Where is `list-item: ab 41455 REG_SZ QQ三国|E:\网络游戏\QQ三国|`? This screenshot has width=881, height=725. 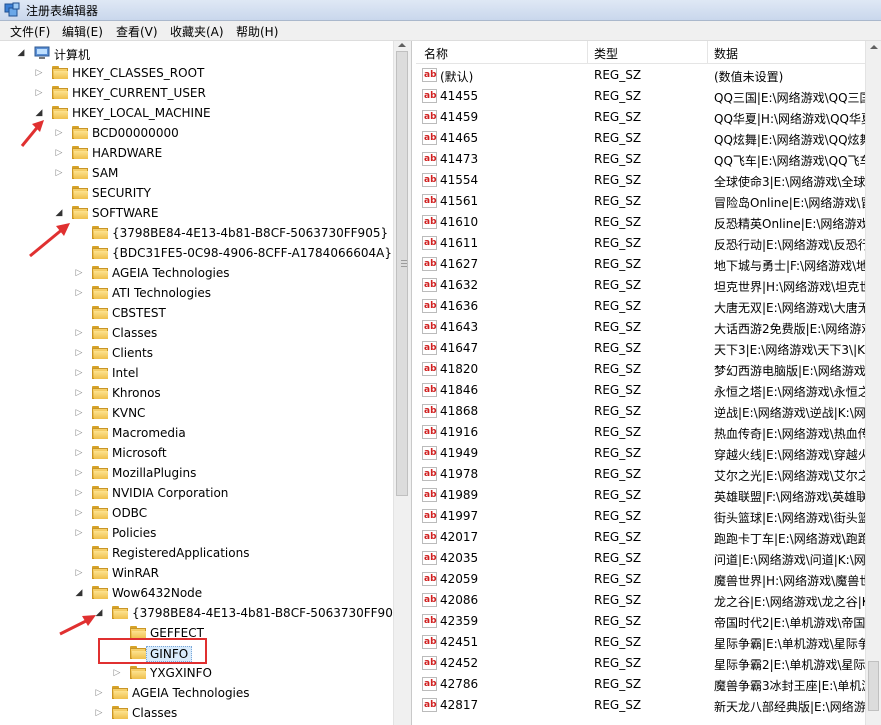
list-item: ab 41455 REG_SZ QQ三国|E:\网络游戏\QQ三国| is located at coordinates (648, 96).